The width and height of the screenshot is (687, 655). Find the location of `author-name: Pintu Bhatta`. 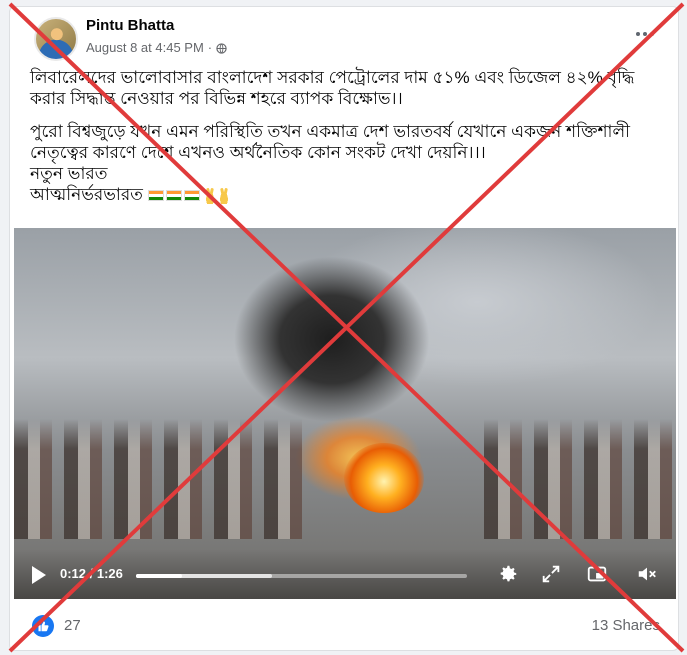

author-name: Pintu Bhatta is located at coordinates (130, 25).